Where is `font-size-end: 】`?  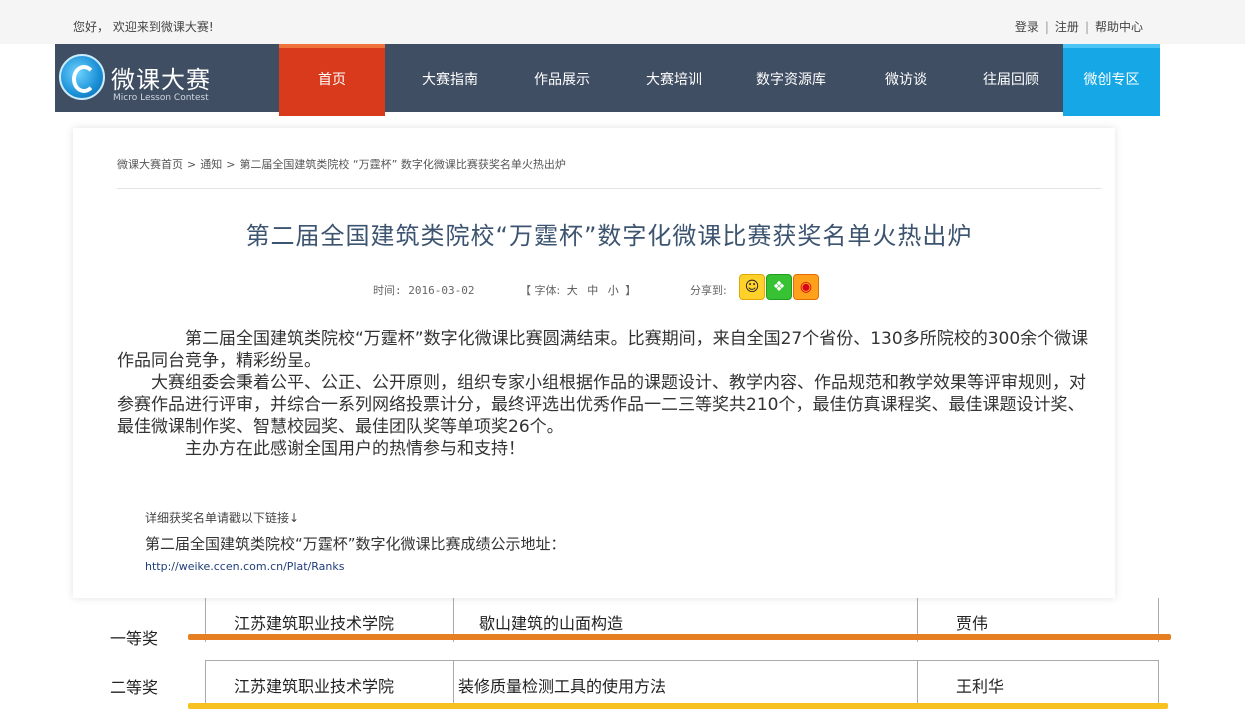
font-size-end: 】 is located at coordinates (631, 290).